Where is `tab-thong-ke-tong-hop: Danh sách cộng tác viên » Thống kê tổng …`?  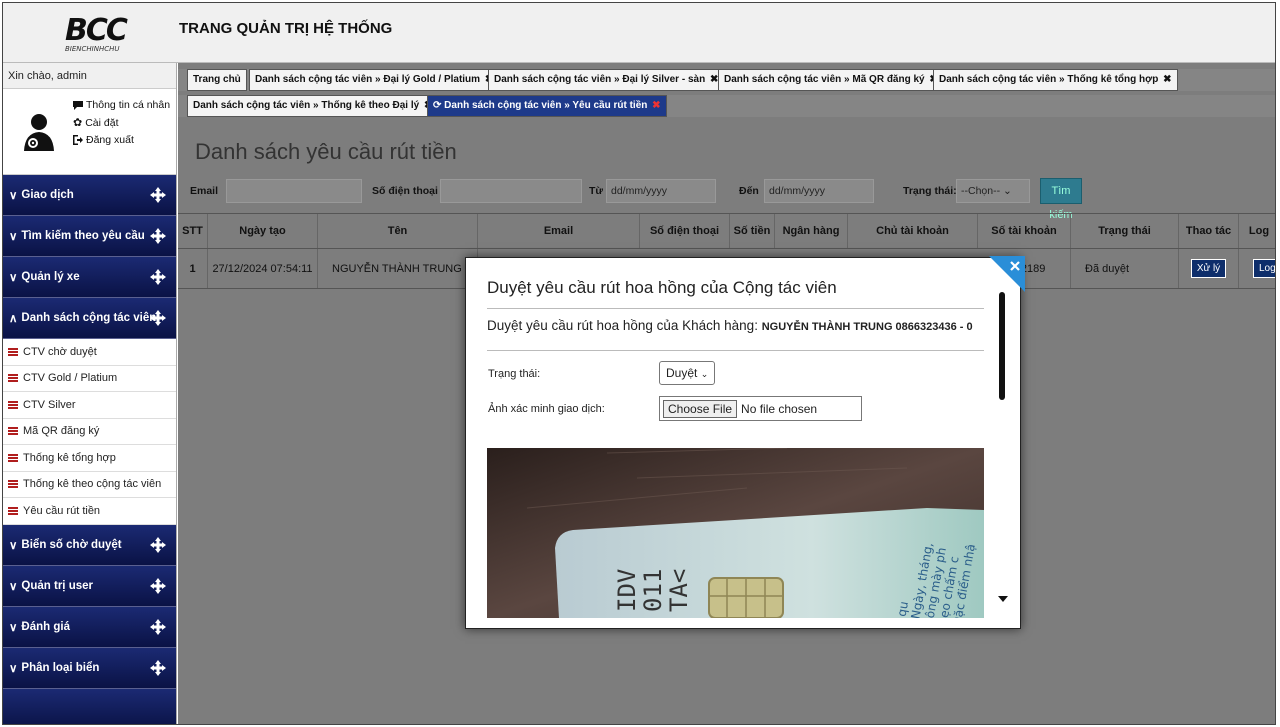 tab-thong-ke-tong-hop: Danh sách cộng tác viên » Thống kê tổng … is located at coordinates (1055, 80).